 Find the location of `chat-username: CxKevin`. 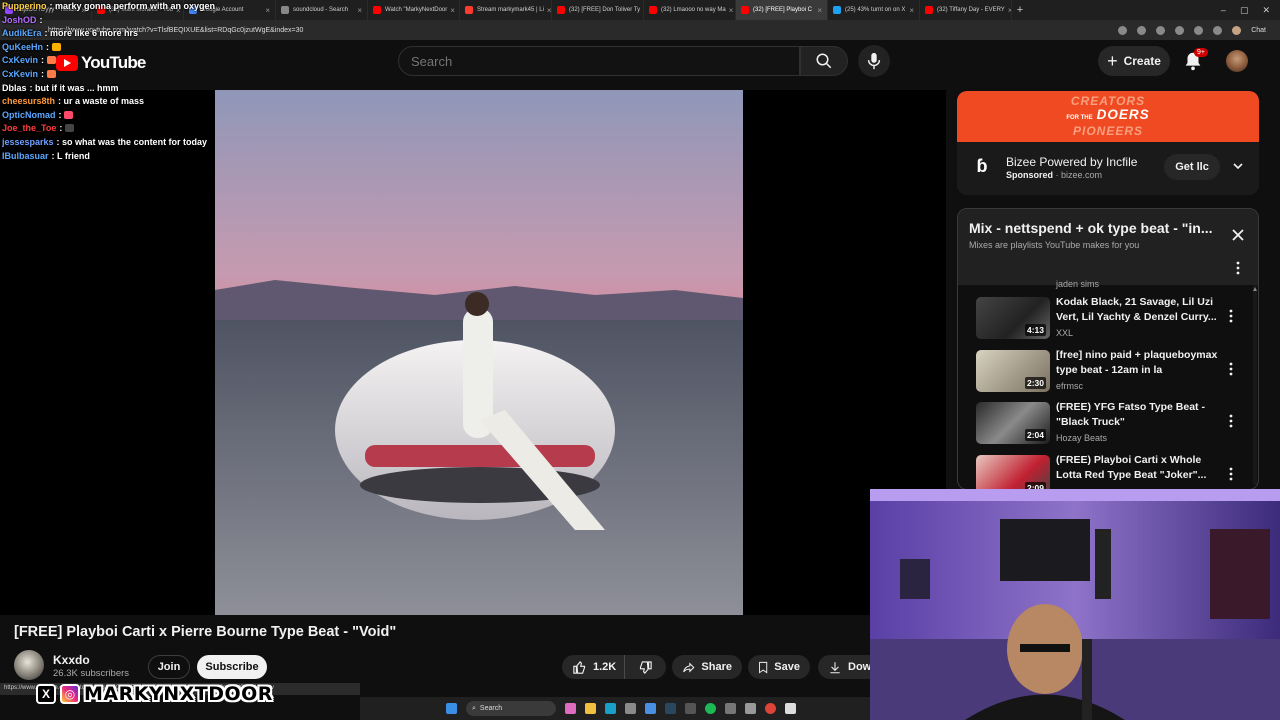

chat-username: CxKevin is located at coordinates (20, 73).